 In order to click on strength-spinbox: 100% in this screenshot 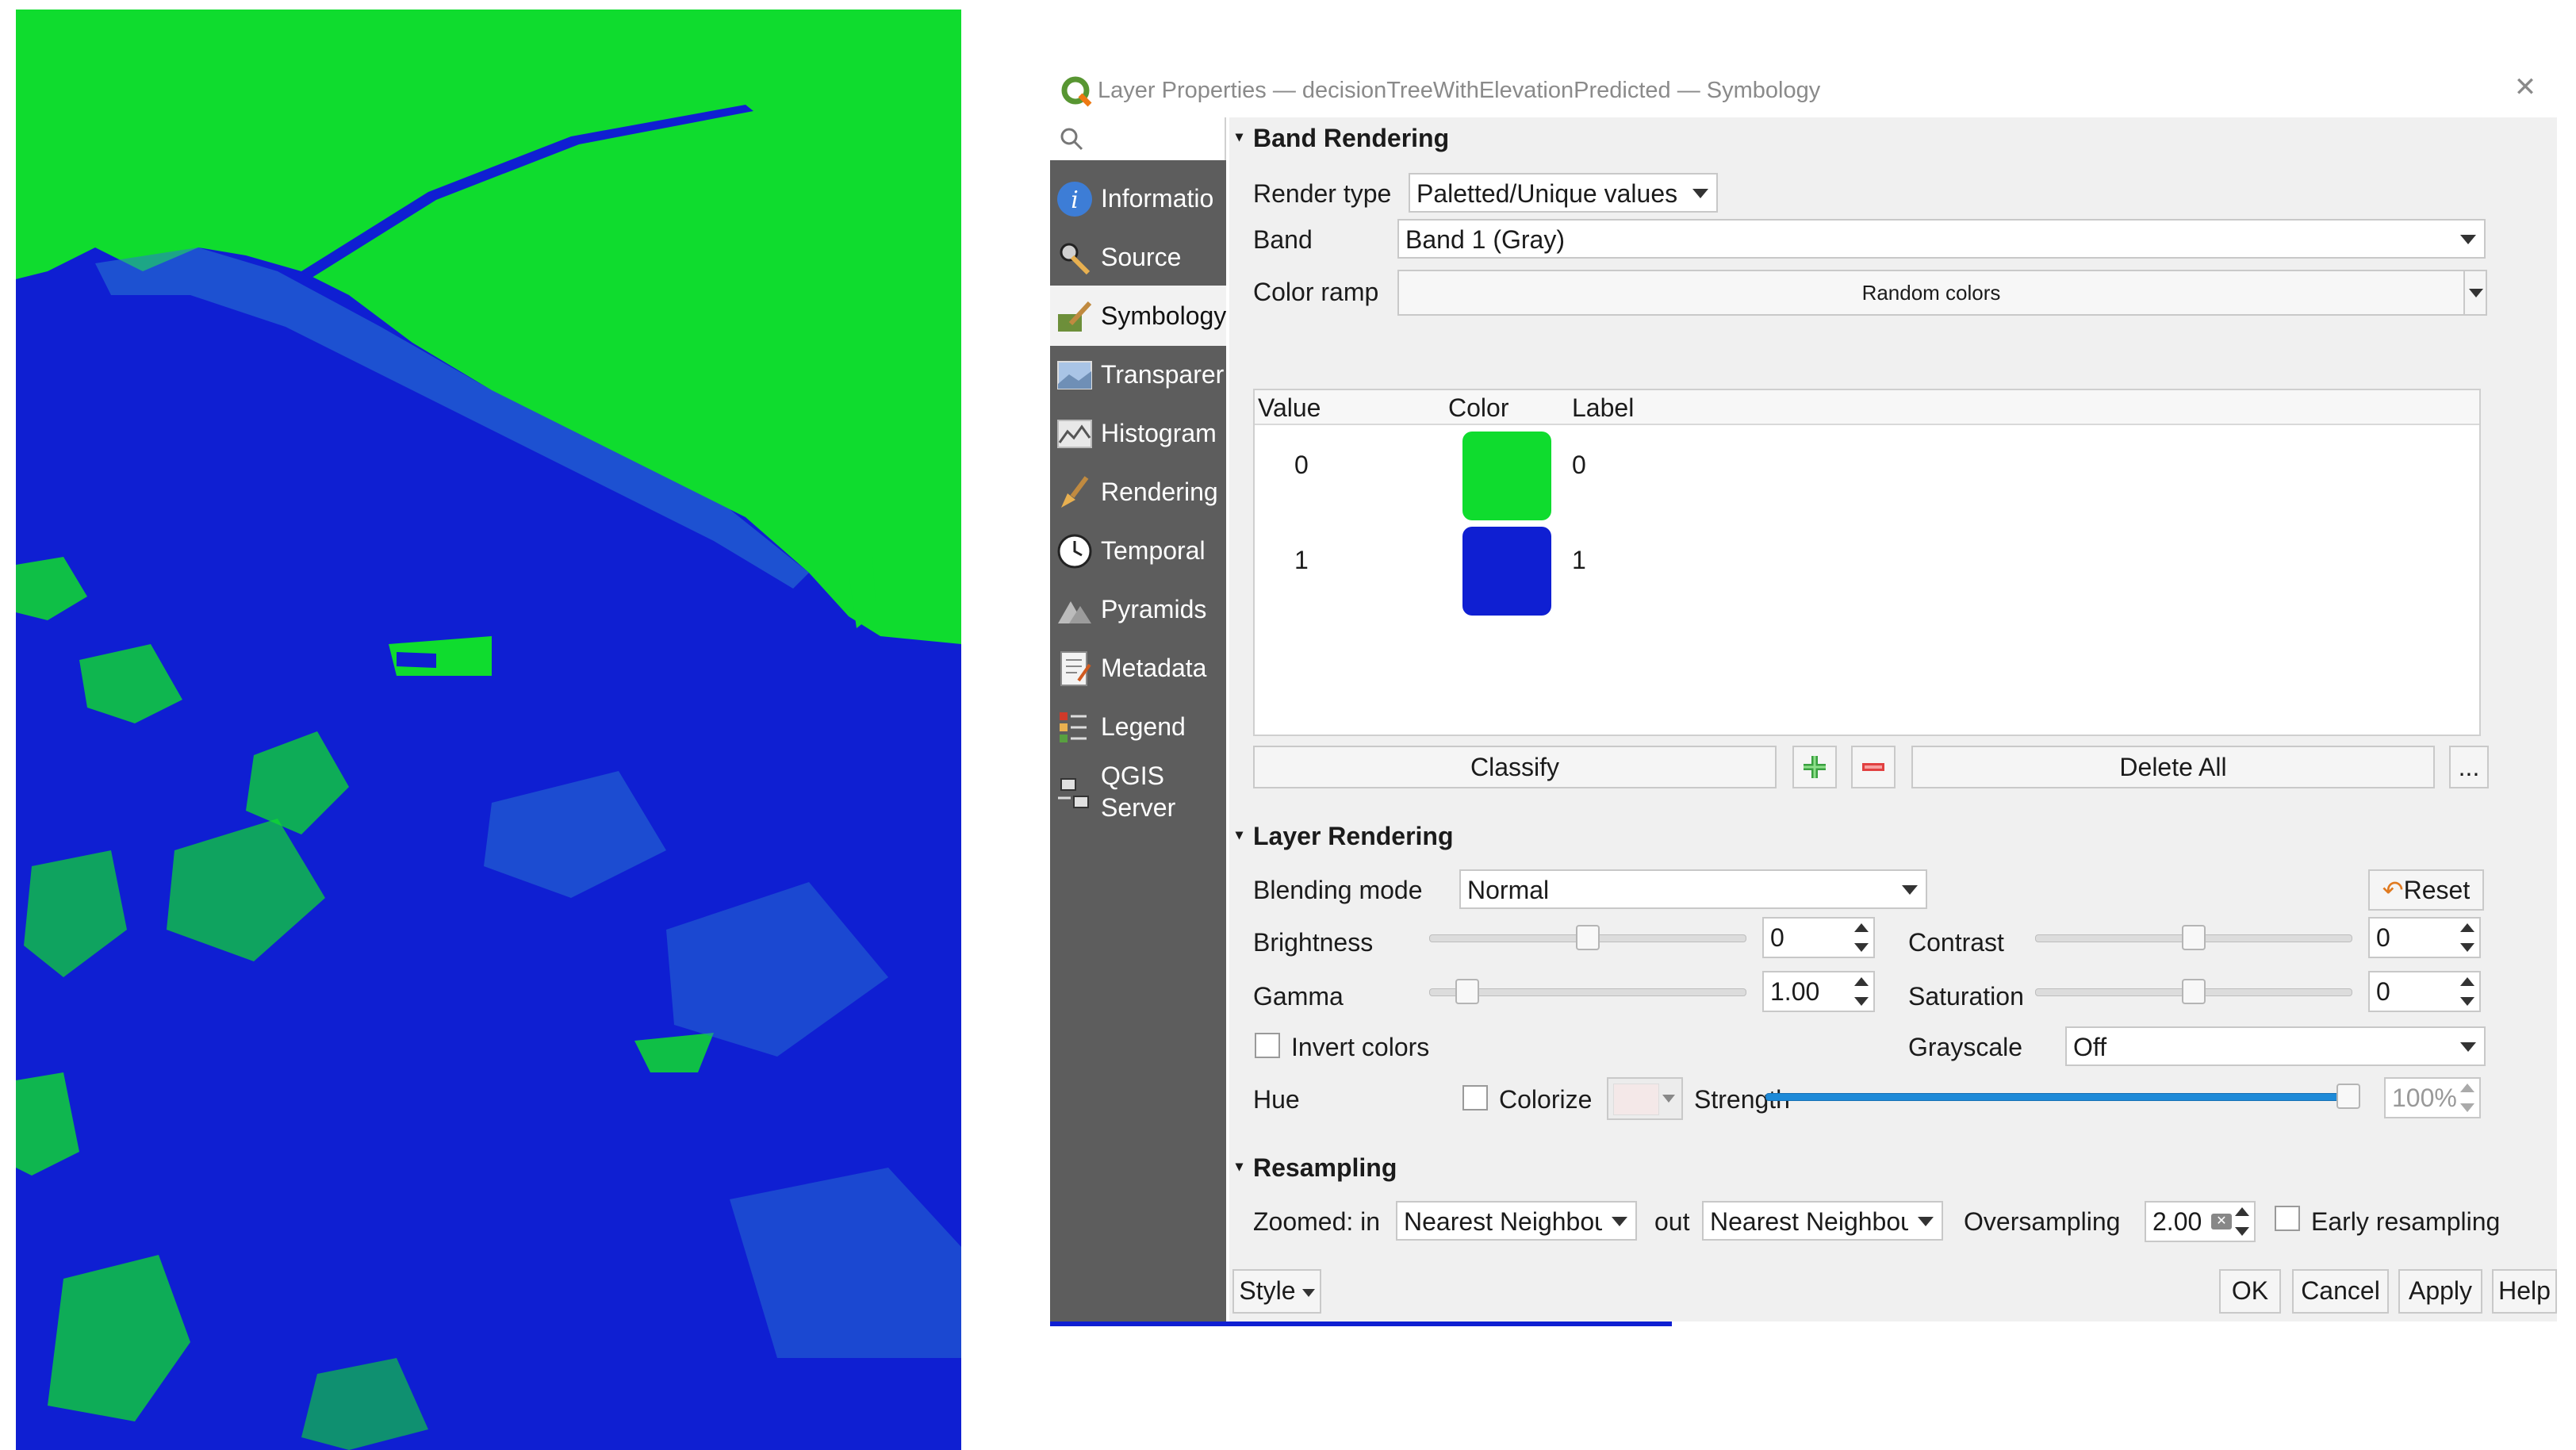, I will do `click(2432, 1098)`.